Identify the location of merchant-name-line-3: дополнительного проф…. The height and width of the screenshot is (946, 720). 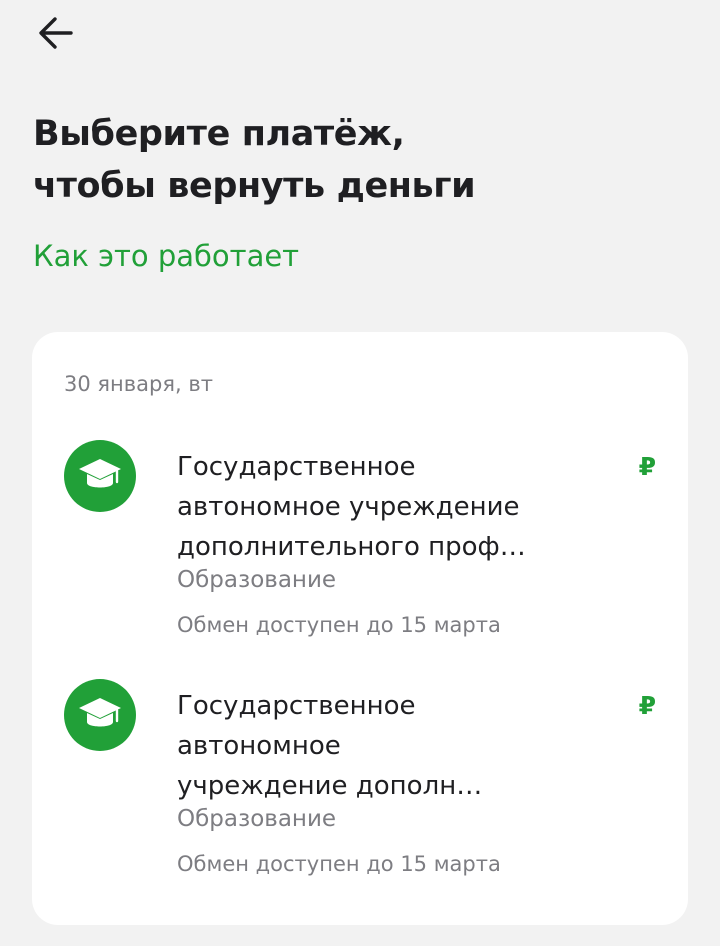
(351, 547).